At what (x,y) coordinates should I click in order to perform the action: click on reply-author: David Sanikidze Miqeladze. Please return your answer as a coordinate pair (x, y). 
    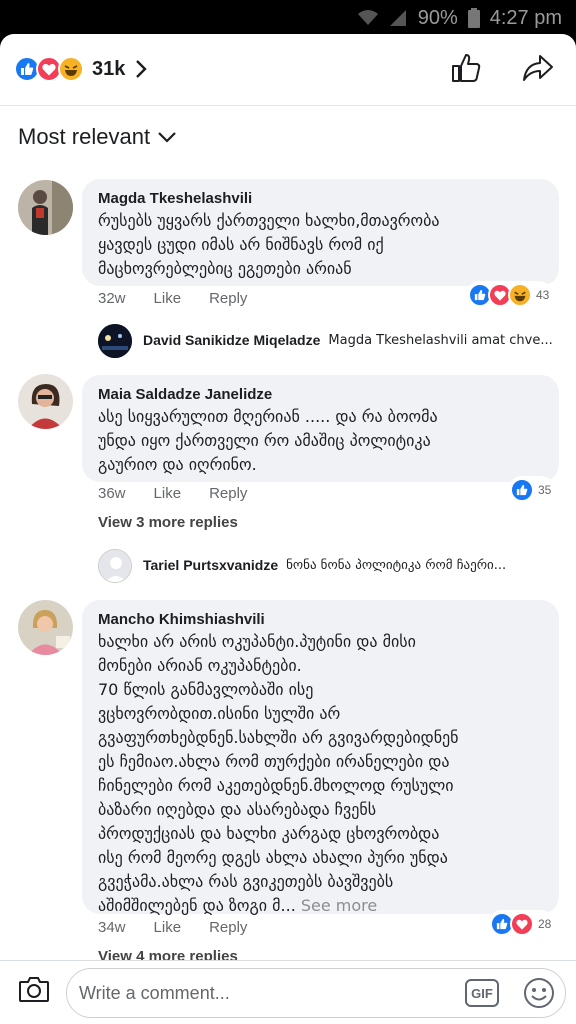
    Looking at the image, I should click on (231, 340).